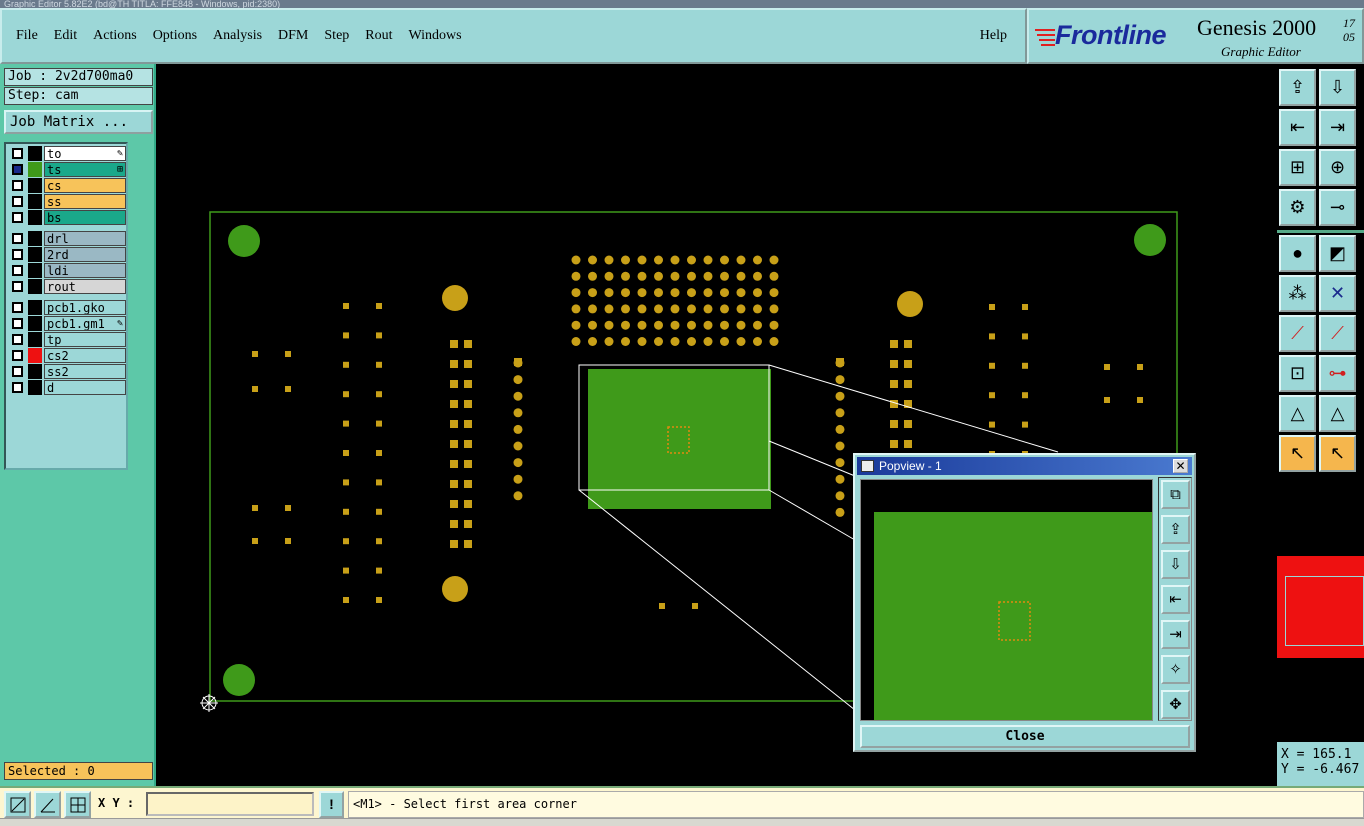 This screenshot has width=1364, height=826. Describe the element at coordinates (1025, 736) in the screenshot. I see `popview-close-button: Close` at that location.